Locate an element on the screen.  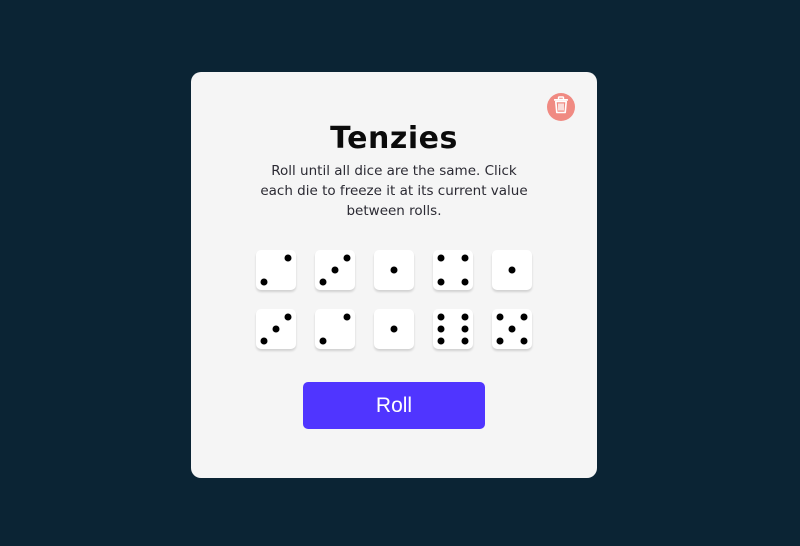
reset-button is located at coordinates (561, 107).